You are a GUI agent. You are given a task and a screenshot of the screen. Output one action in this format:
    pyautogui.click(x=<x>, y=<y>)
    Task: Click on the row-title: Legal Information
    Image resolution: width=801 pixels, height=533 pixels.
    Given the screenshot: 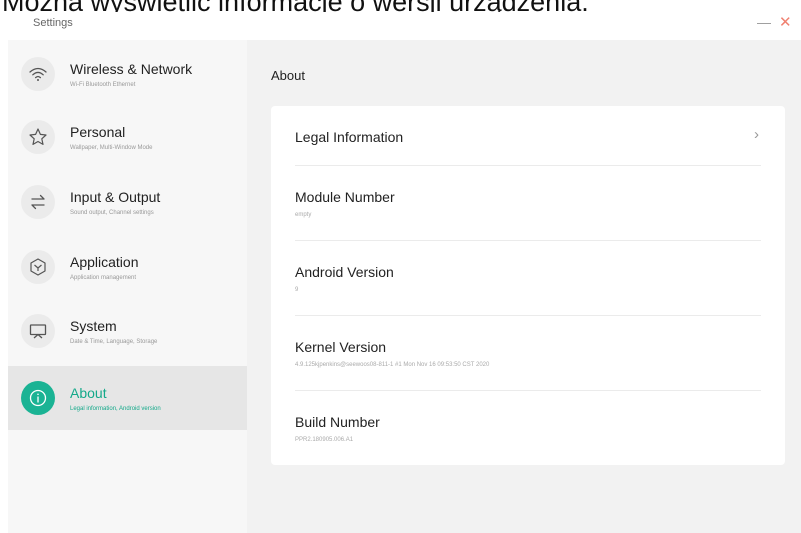 What is the action you would take?
    pyautogui.click(x=349, y=137)
    